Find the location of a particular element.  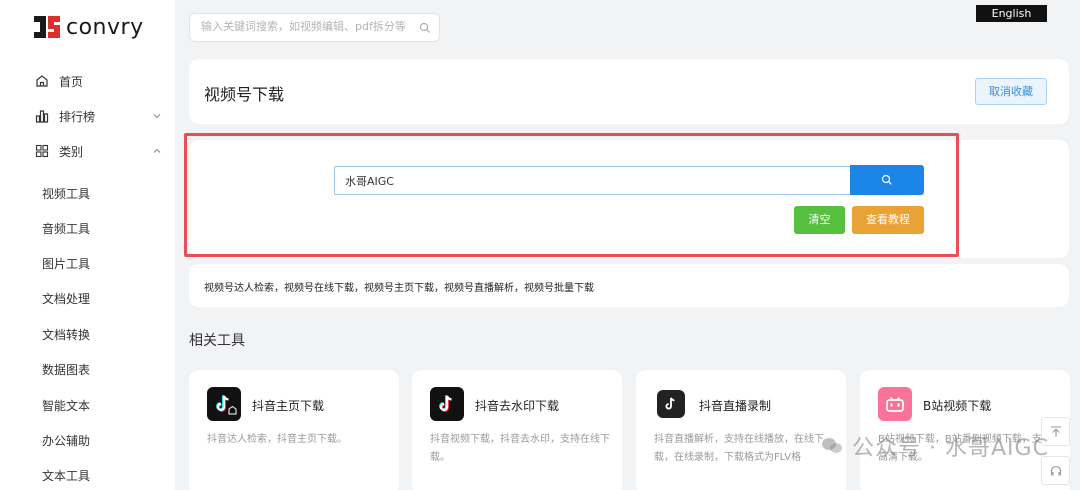

chevron-down-icon is located at coordinates (157, 116).